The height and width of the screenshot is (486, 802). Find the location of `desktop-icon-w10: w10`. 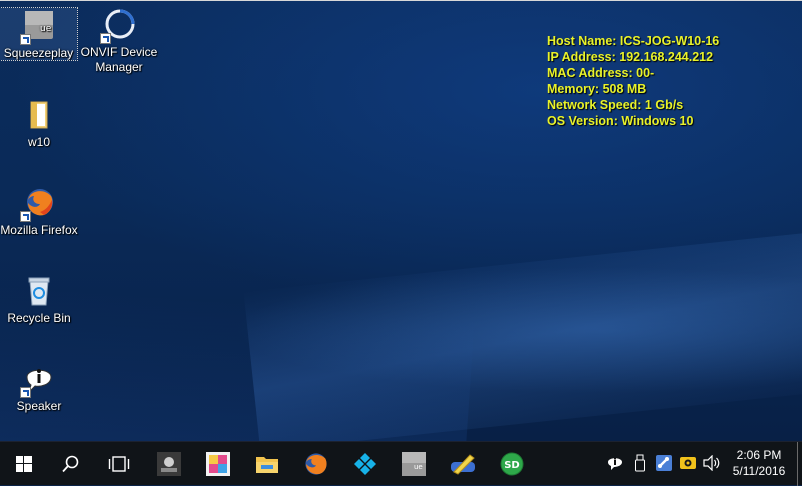

desktop-icon-w10: w10 is located at coordinates (39, 124).